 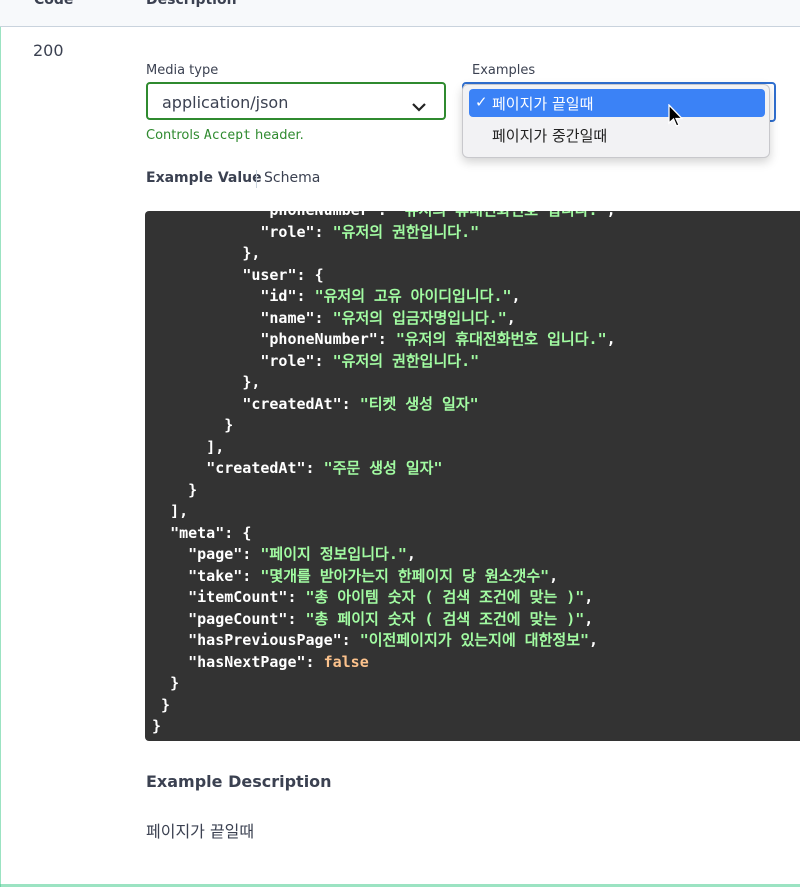 I want to click on examples-option-end-page: ✓ 페이지가 끝일때, so click(x=617, y=103).